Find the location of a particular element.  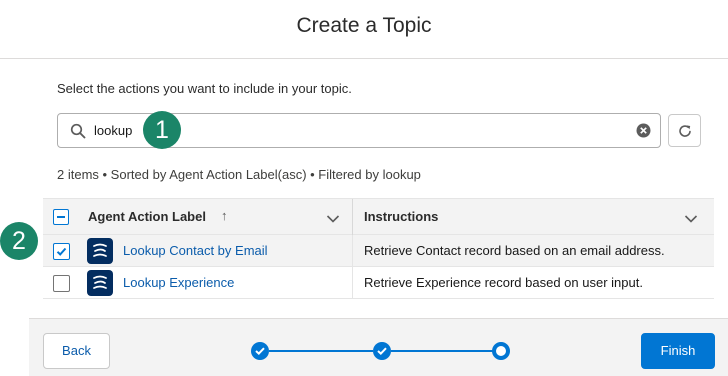

finish-button: Finish is located at coordinates (678, 351).